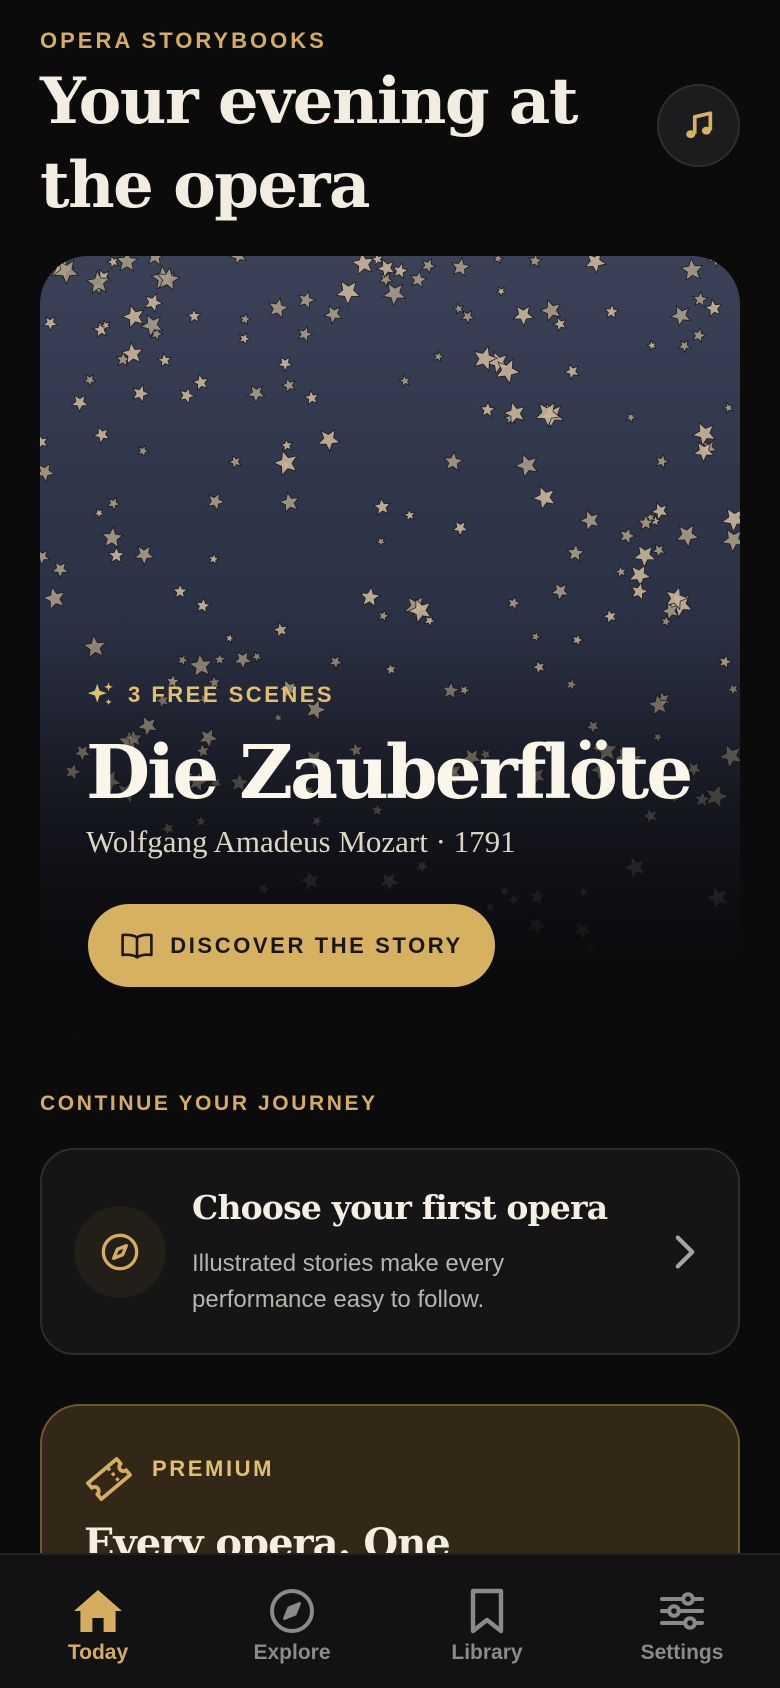  I want to click on discover-story-button: DISCOVER THE STORY, so click(291, 945).